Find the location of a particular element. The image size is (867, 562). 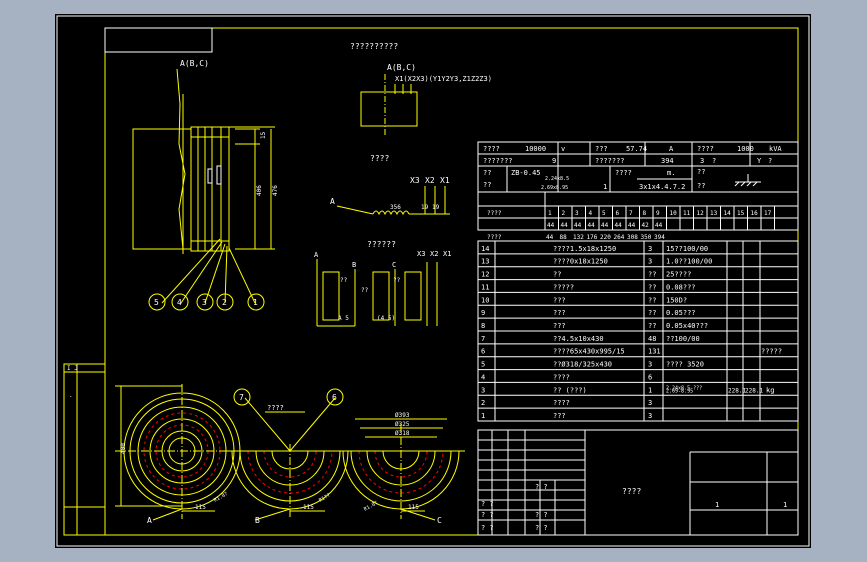

bom-name: ??4.5x10x430 is located at coordinates (578, 339).